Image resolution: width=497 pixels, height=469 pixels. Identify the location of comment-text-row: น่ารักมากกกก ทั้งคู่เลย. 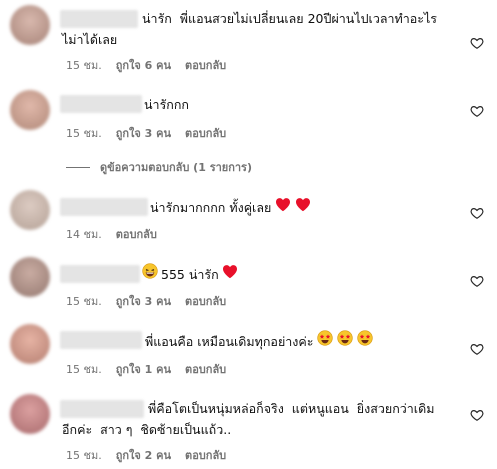
(230, 207).